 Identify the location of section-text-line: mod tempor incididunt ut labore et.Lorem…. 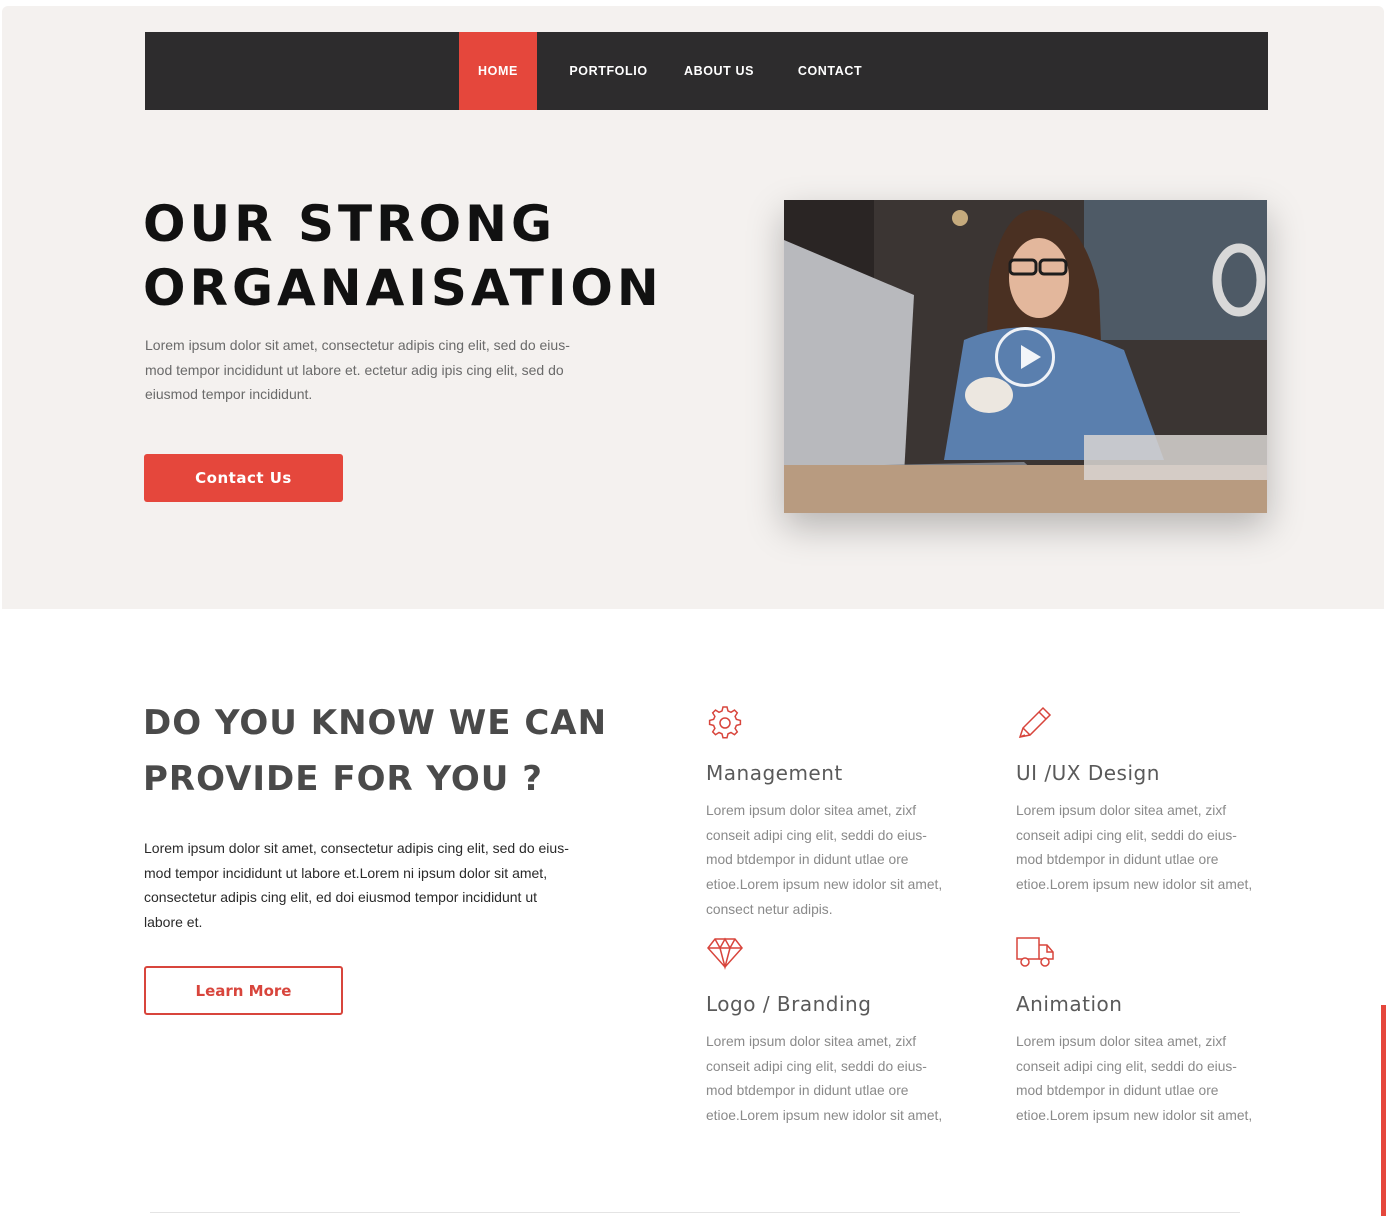
(346, 872).